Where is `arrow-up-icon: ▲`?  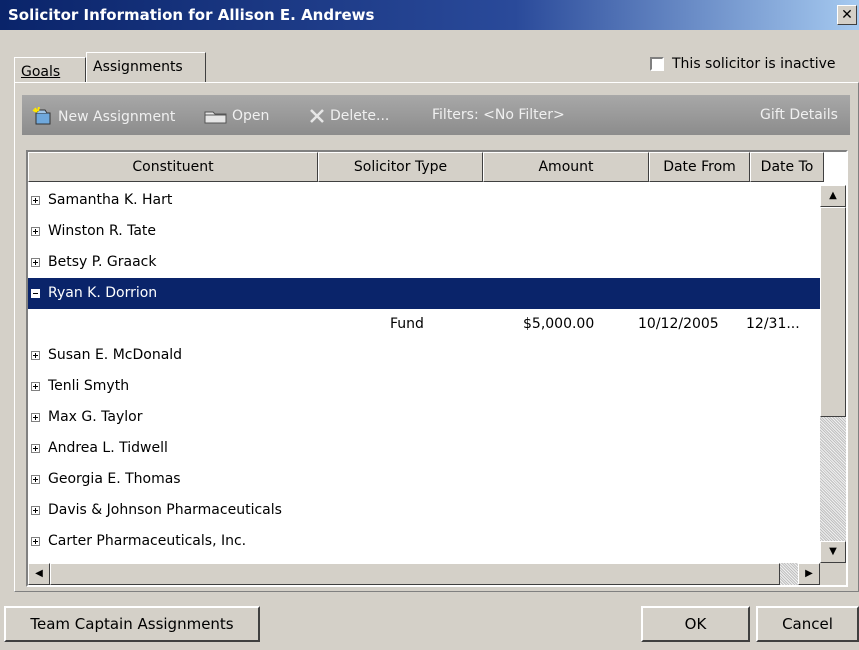 arrow-up-icon: ▲ is located at coordinates (833, 195).